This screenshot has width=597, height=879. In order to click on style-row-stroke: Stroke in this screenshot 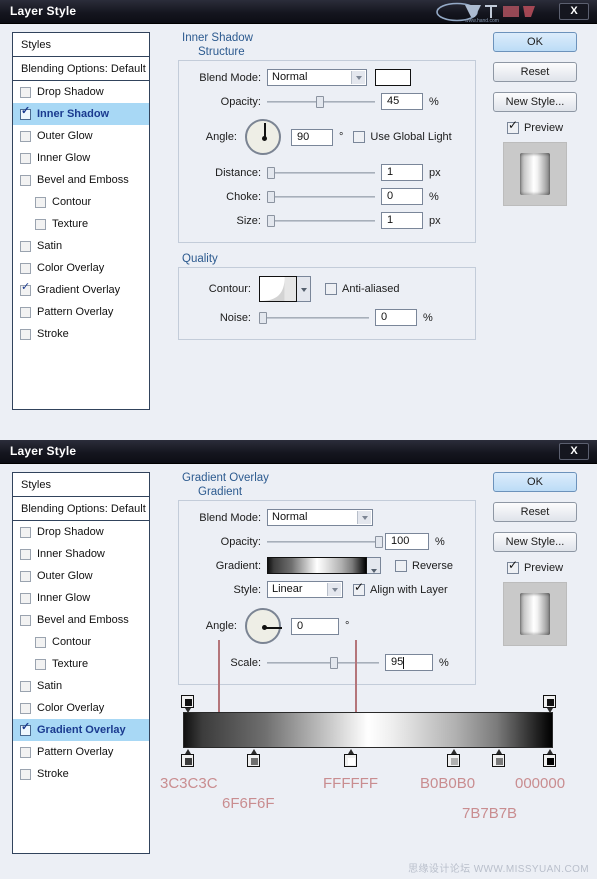, I will do `click(81, 334)`.